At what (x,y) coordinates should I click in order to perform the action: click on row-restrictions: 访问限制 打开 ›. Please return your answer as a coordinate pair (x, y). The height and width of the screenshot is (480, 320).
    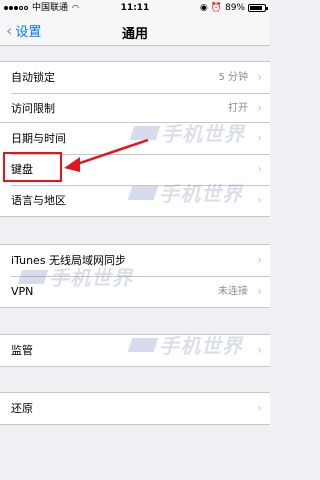
    Looking at the image, I should click on (135, 108).